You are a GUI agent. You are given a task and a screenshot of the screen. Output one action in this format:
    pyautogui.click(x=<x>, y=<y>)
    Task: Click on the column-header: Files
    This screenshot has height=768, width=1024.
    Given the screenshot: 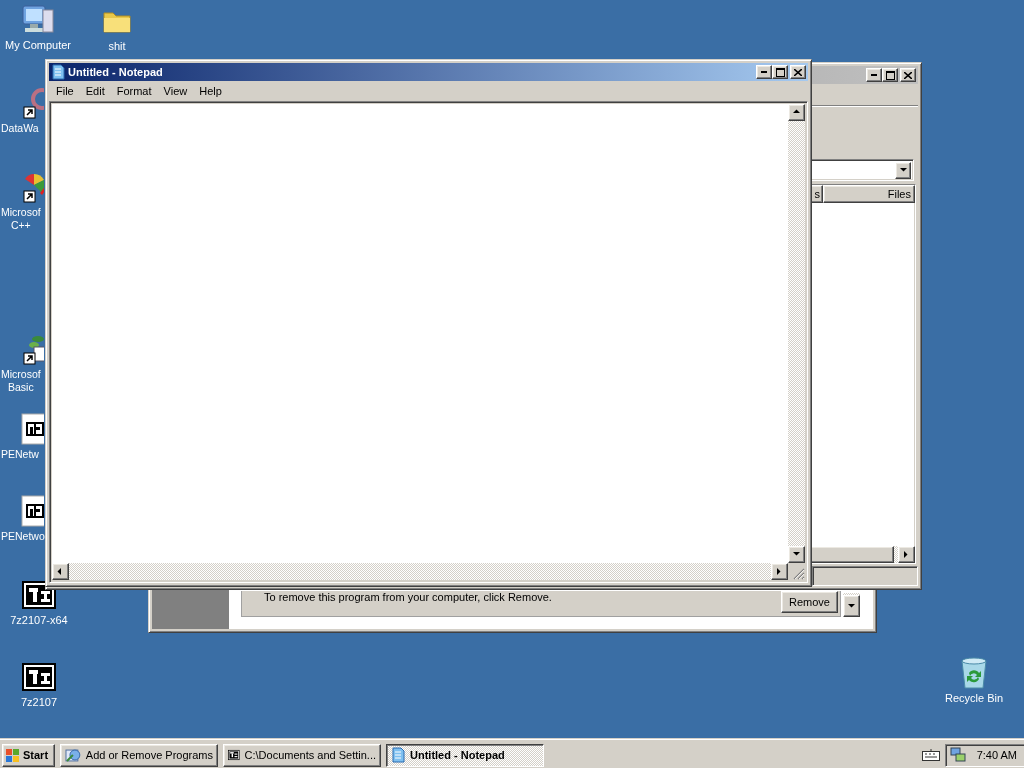 What is the action you would take?
    pyautogui.click(x=869, y=194)
    